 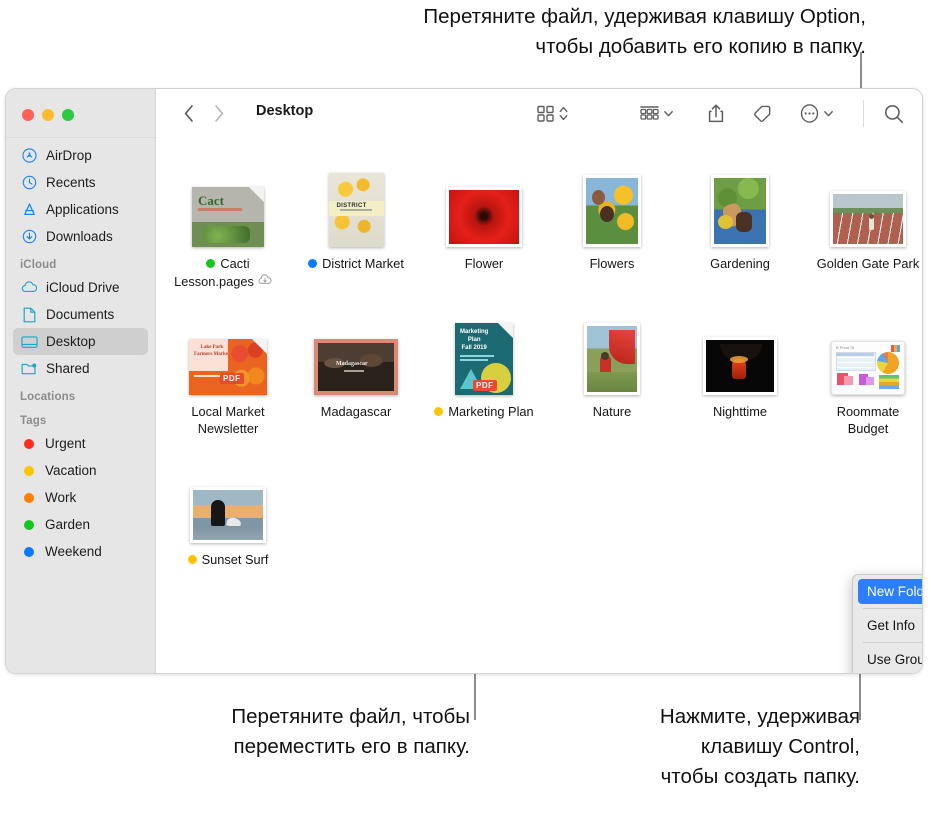 I want to click on search-icon, so click(x=894, y=113).